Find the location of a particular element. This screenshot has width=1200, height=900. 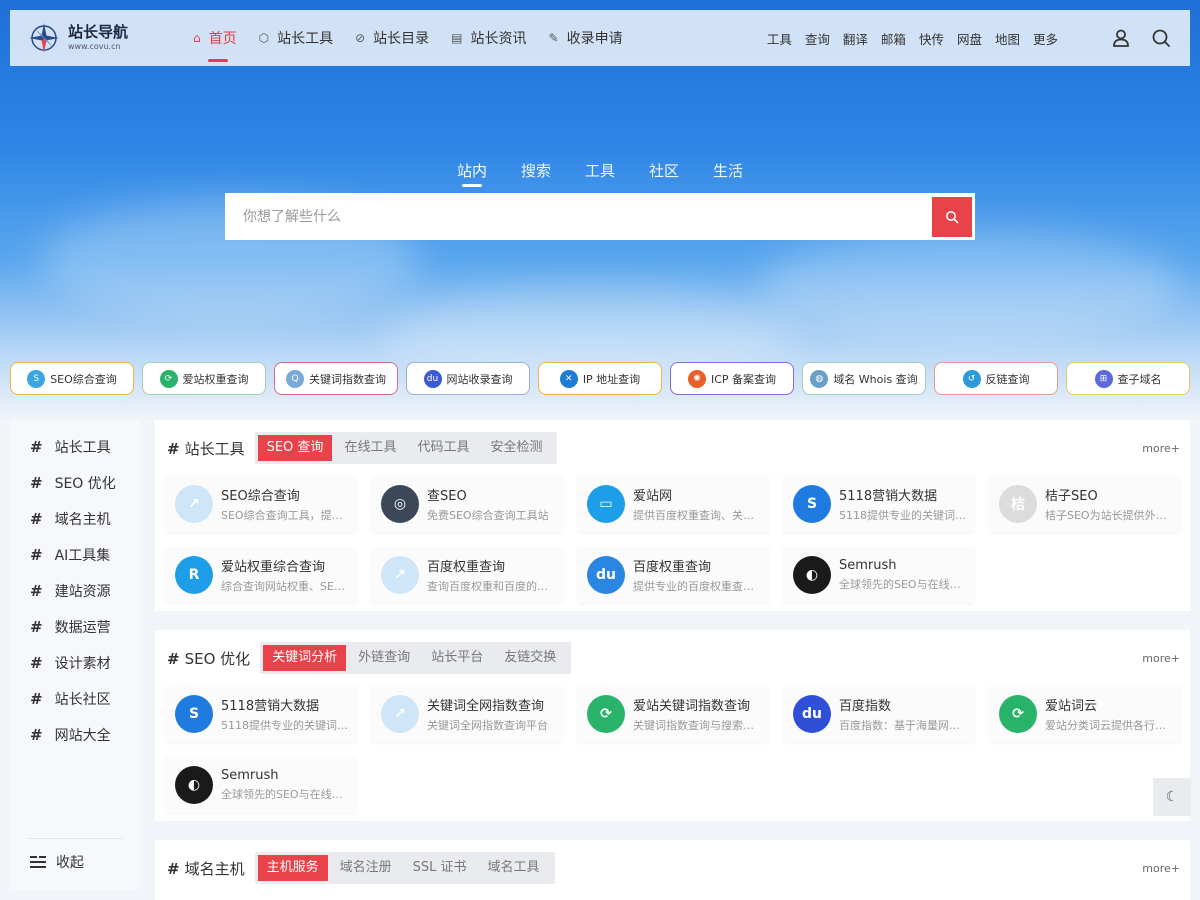

site-card: ⟳ 爱站词云爱站分类词云提供各行业词库 is located at coordinates (1085, 714).